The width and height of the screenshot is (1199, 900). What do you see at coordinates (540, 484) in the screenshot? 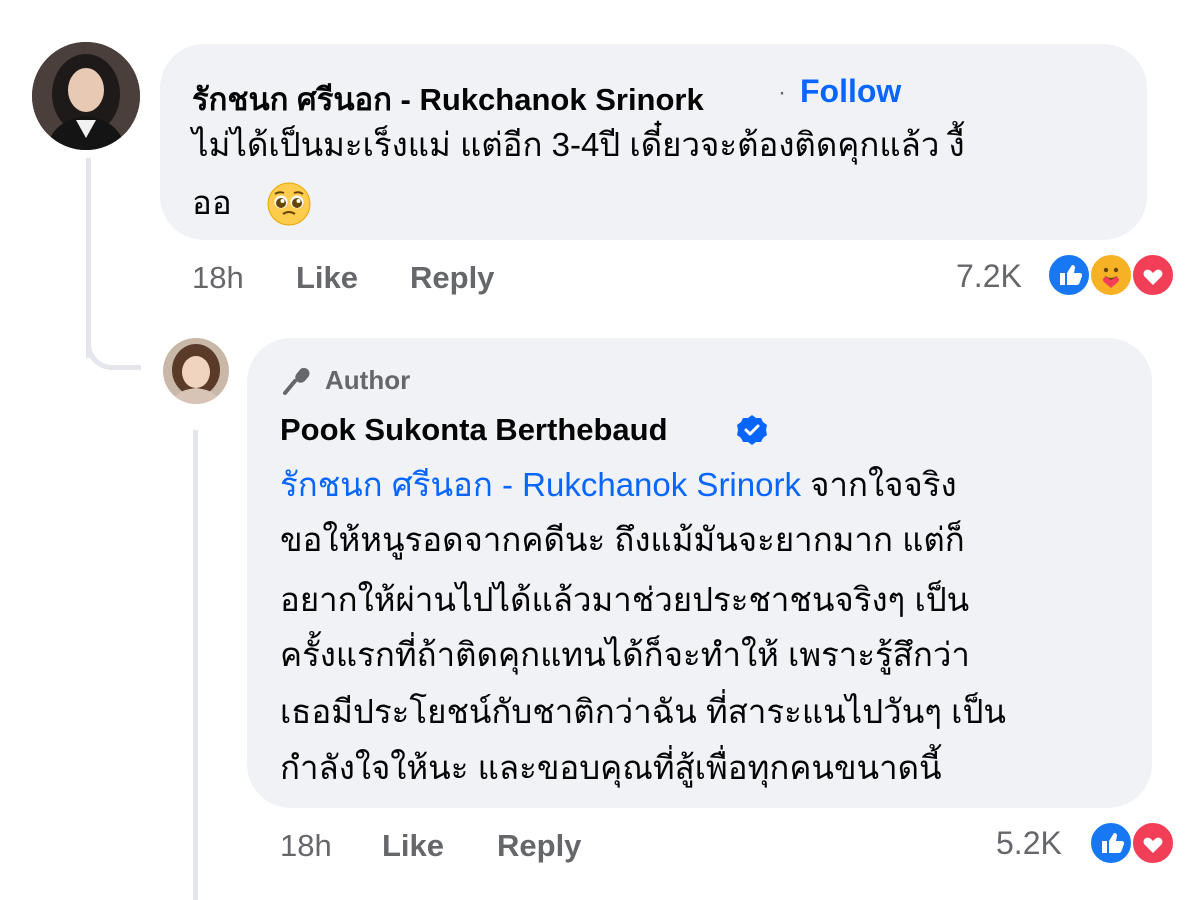
I see `mention-link: รักชนก ศรีนอก - Rukchanok Srinork` at bounding box center [540, 484].